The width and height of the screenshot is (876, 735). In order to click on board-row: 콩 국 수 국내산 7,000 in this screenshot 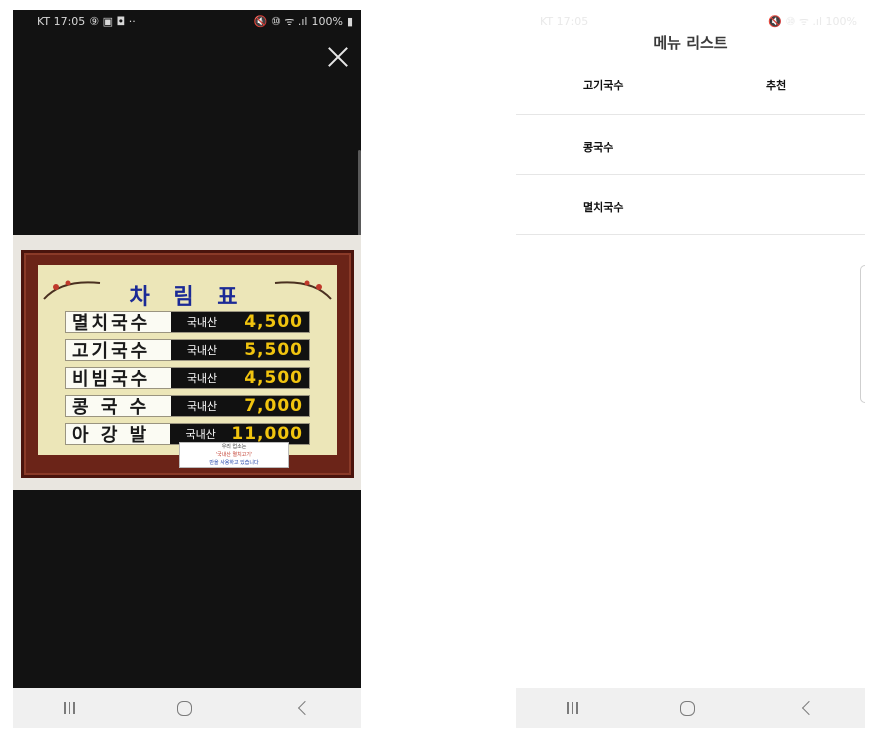, I will do `click(187, 406)`.